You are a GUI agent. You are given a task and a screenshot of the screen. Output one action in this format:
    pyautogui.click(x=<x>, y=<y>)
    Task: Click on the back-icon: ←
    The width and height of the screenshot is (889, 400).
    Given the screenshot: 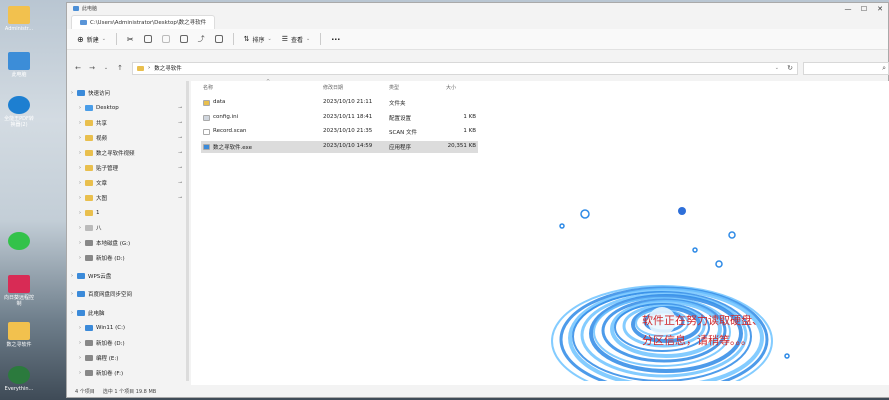 What is the action you would take?
    pyautogui.click(x=78, y=68)
    